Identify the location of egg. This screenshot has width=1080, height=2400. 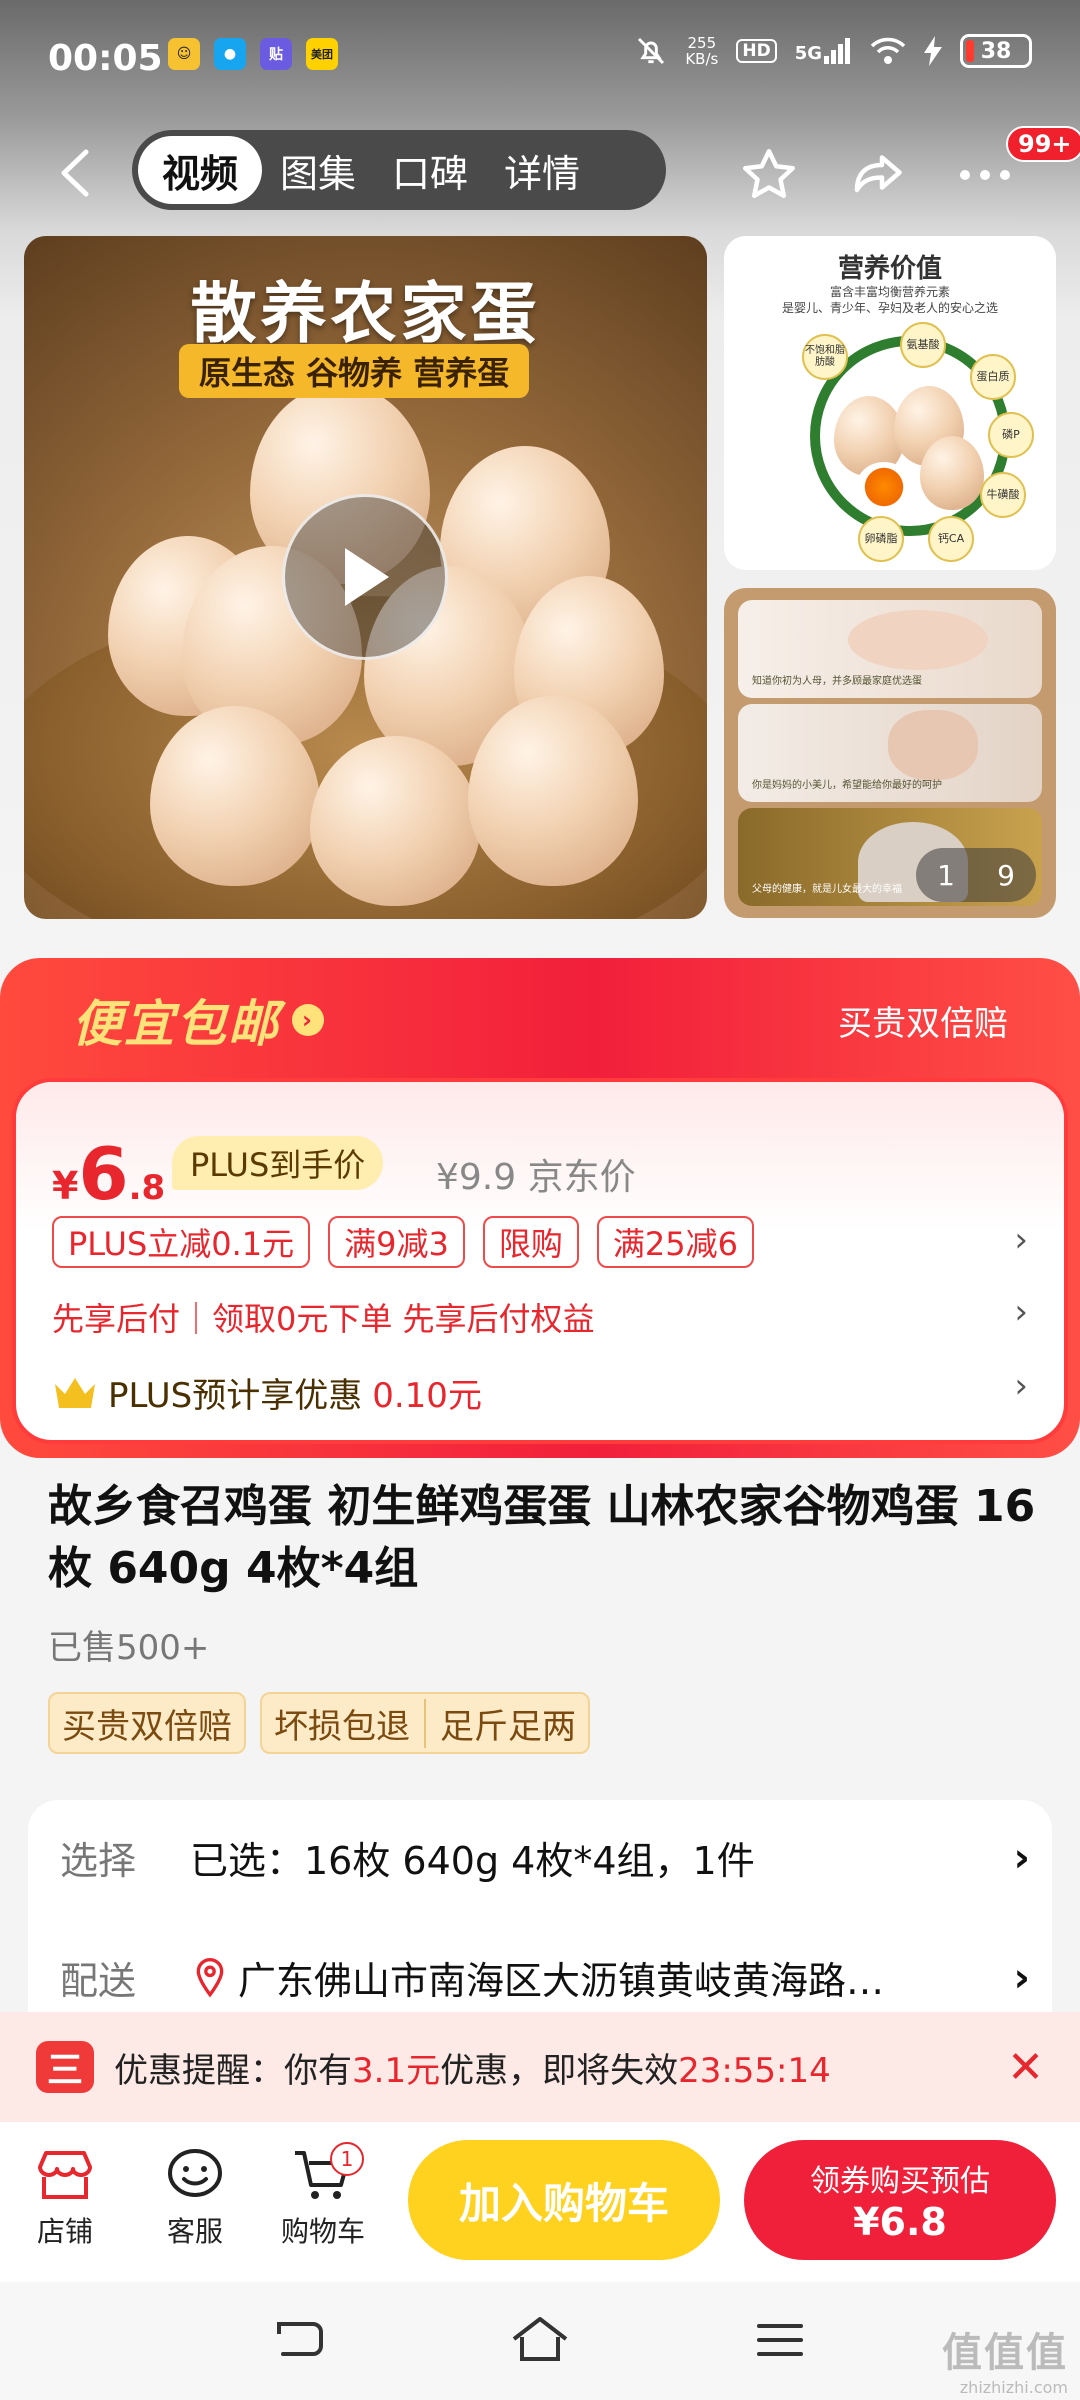
(952, 473).